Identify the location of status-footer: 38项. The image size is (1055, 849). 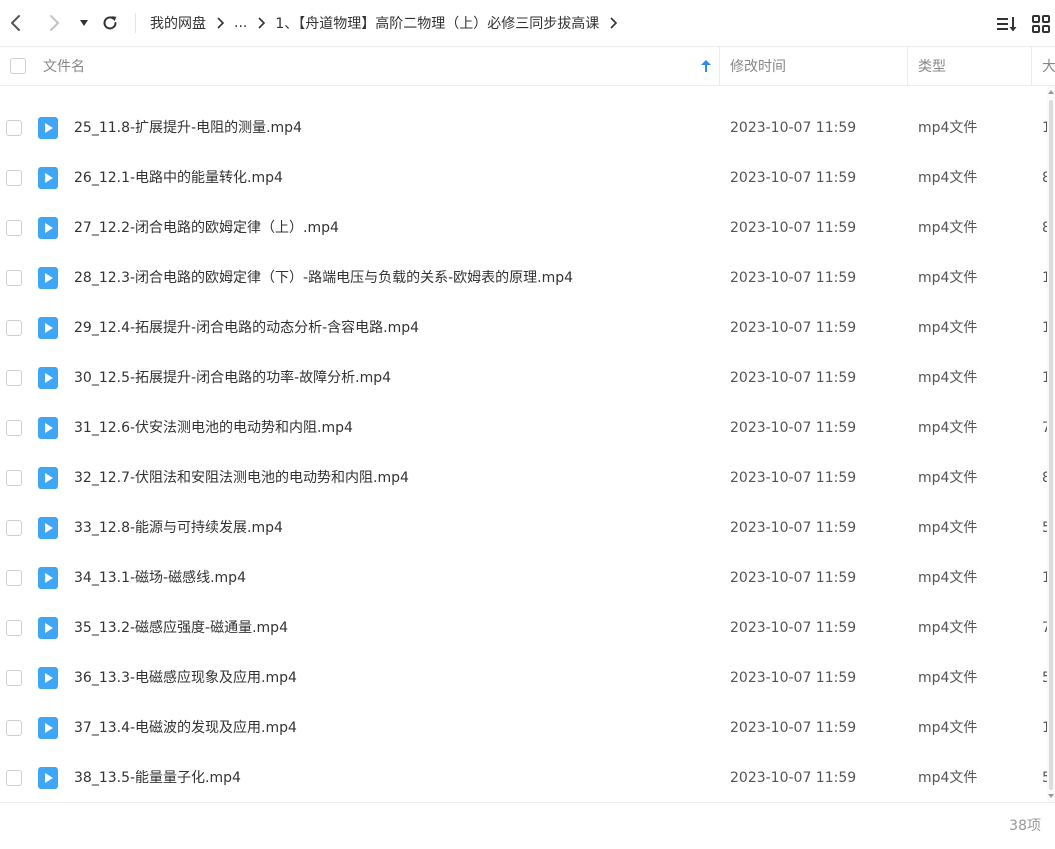
(527, 825).